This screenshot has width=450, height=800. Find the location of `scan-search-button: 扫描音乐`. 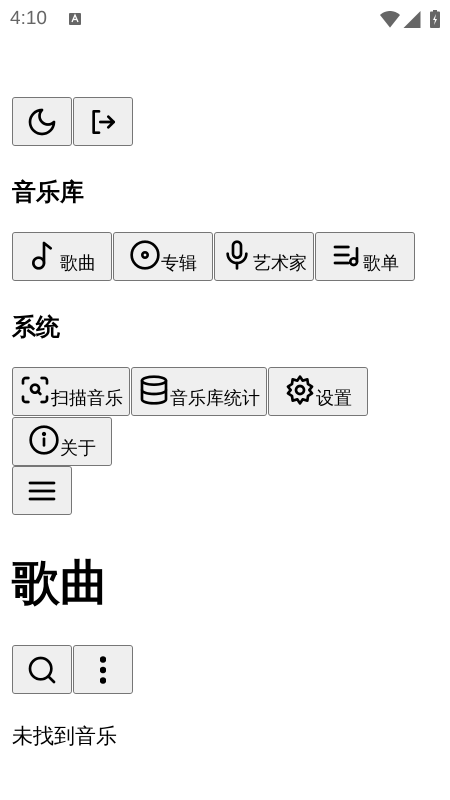

scan-search-button: 扫描音乐 is located at coordinates (71, 391).